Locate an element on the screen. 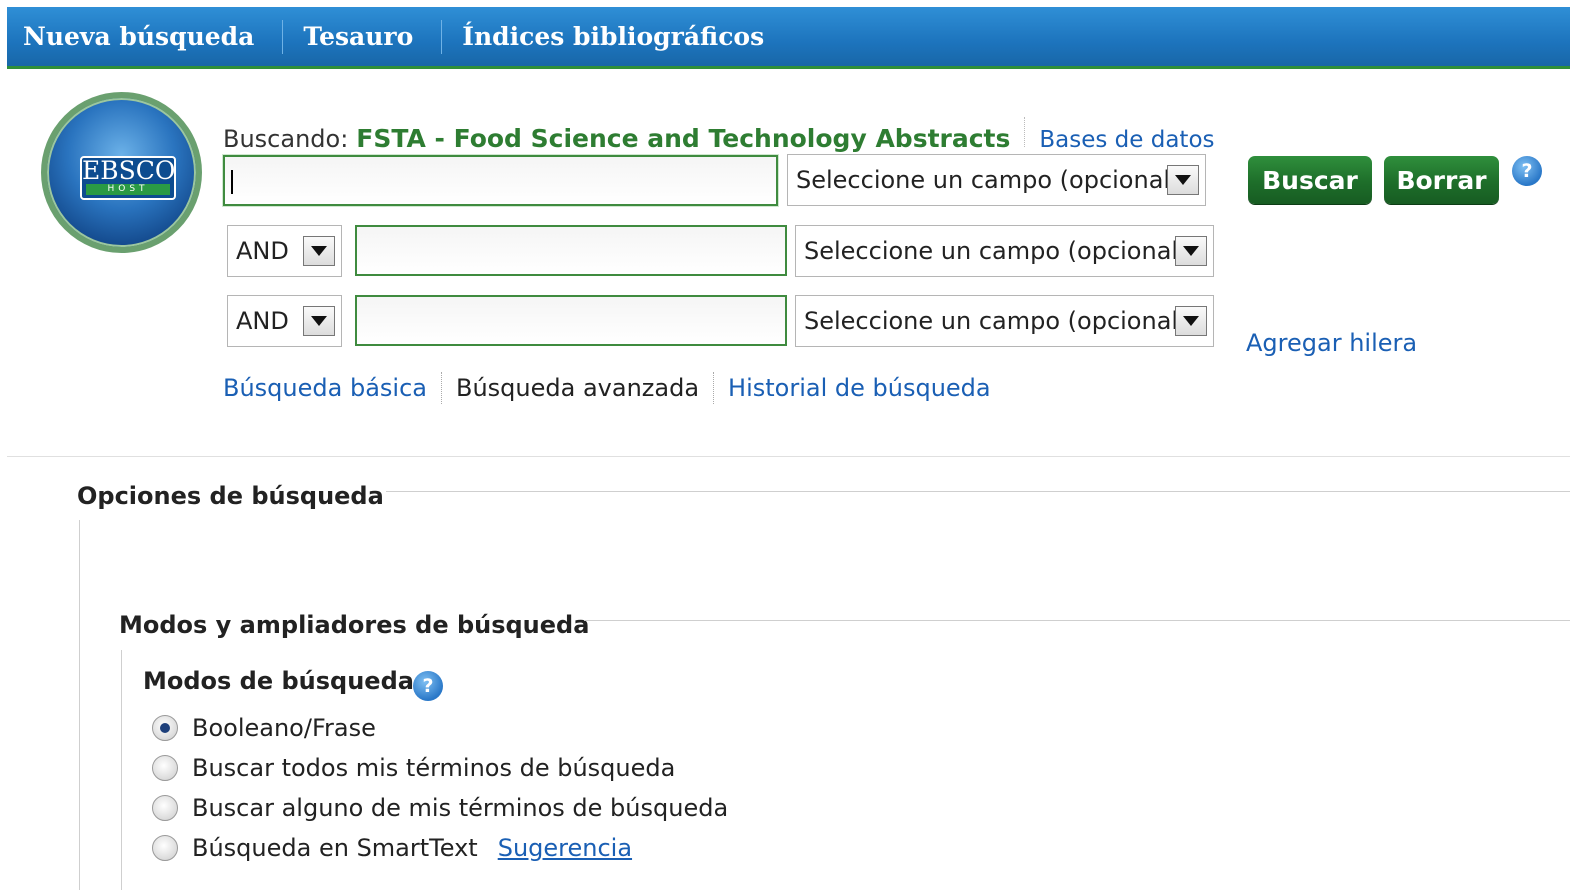 The image size is (1570, 890). radio-label: Buscar todos mis términos de búsqueda is located at coordinates (434, 768).